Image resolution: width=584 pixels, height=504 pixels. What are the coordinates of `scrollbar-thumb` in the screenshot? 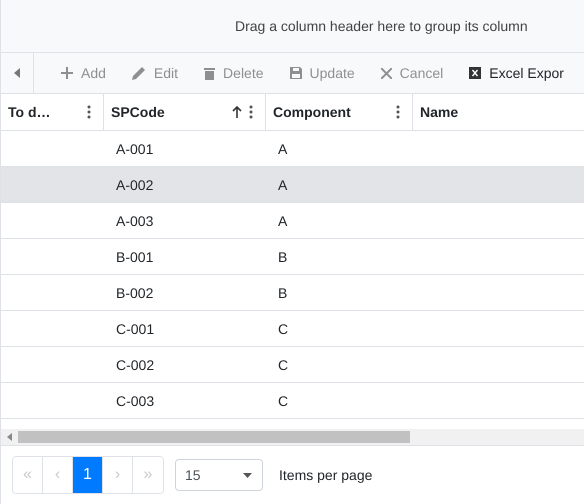 It's located at (214, 437).